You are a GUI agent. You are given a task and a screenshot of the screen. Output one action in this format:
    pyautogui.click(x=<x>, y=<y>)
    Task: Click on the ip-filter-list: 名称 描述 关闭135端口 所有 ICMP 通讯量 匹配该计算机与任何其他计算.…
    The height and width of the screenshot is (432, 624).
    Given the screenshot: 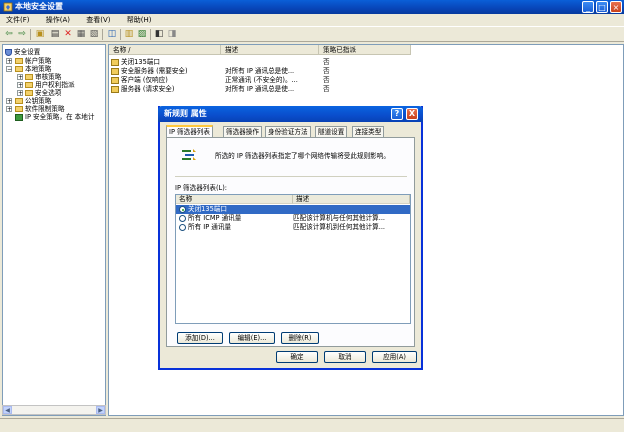 What is the action you would take?
    pyautogui.click(x=293, y=259)
    